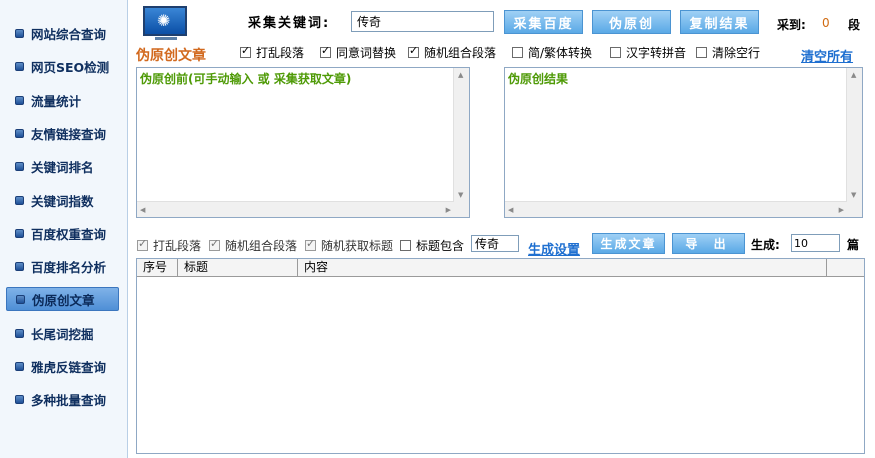 This screenshot has width=875, height=458. What do you see at coordinates (552, 52) in the screenshot?
I see `option-traditional-convert: 简/繁体转换` at bounding box center [552, 52].